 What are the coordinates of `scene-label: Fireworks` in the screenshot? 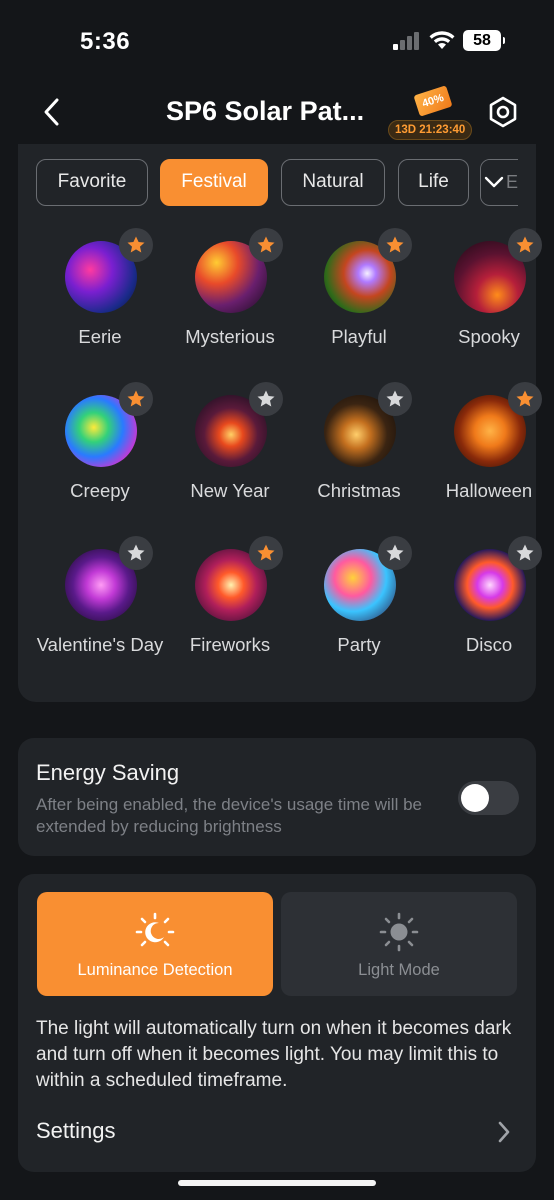 It's located at (230, 644).